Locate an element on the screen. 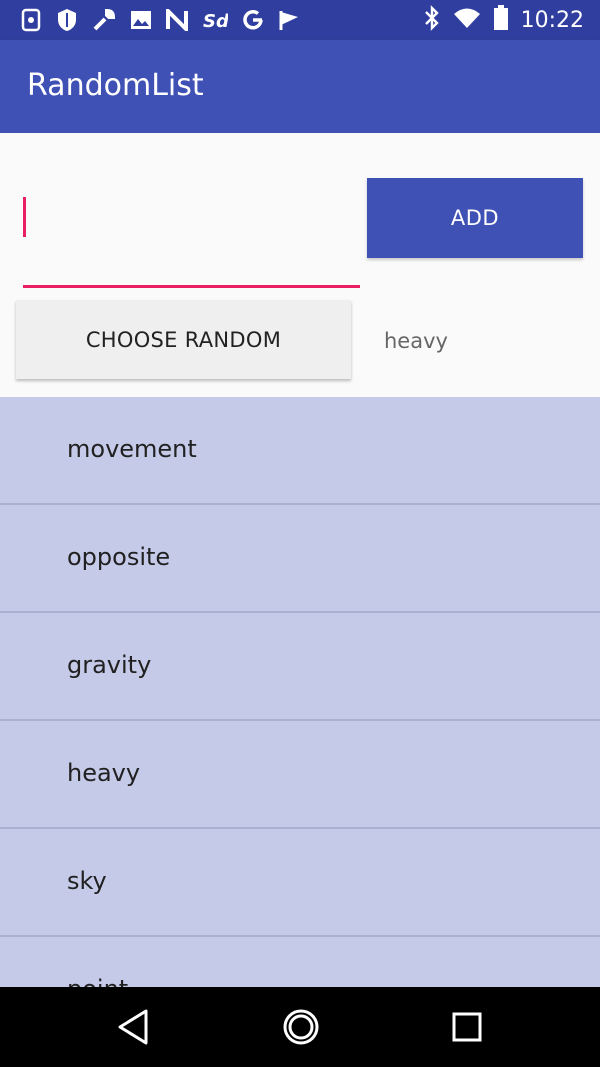 The width and height of the screenshot is (600, 1067). random-result: heavy is located at coordinates (416, 341).